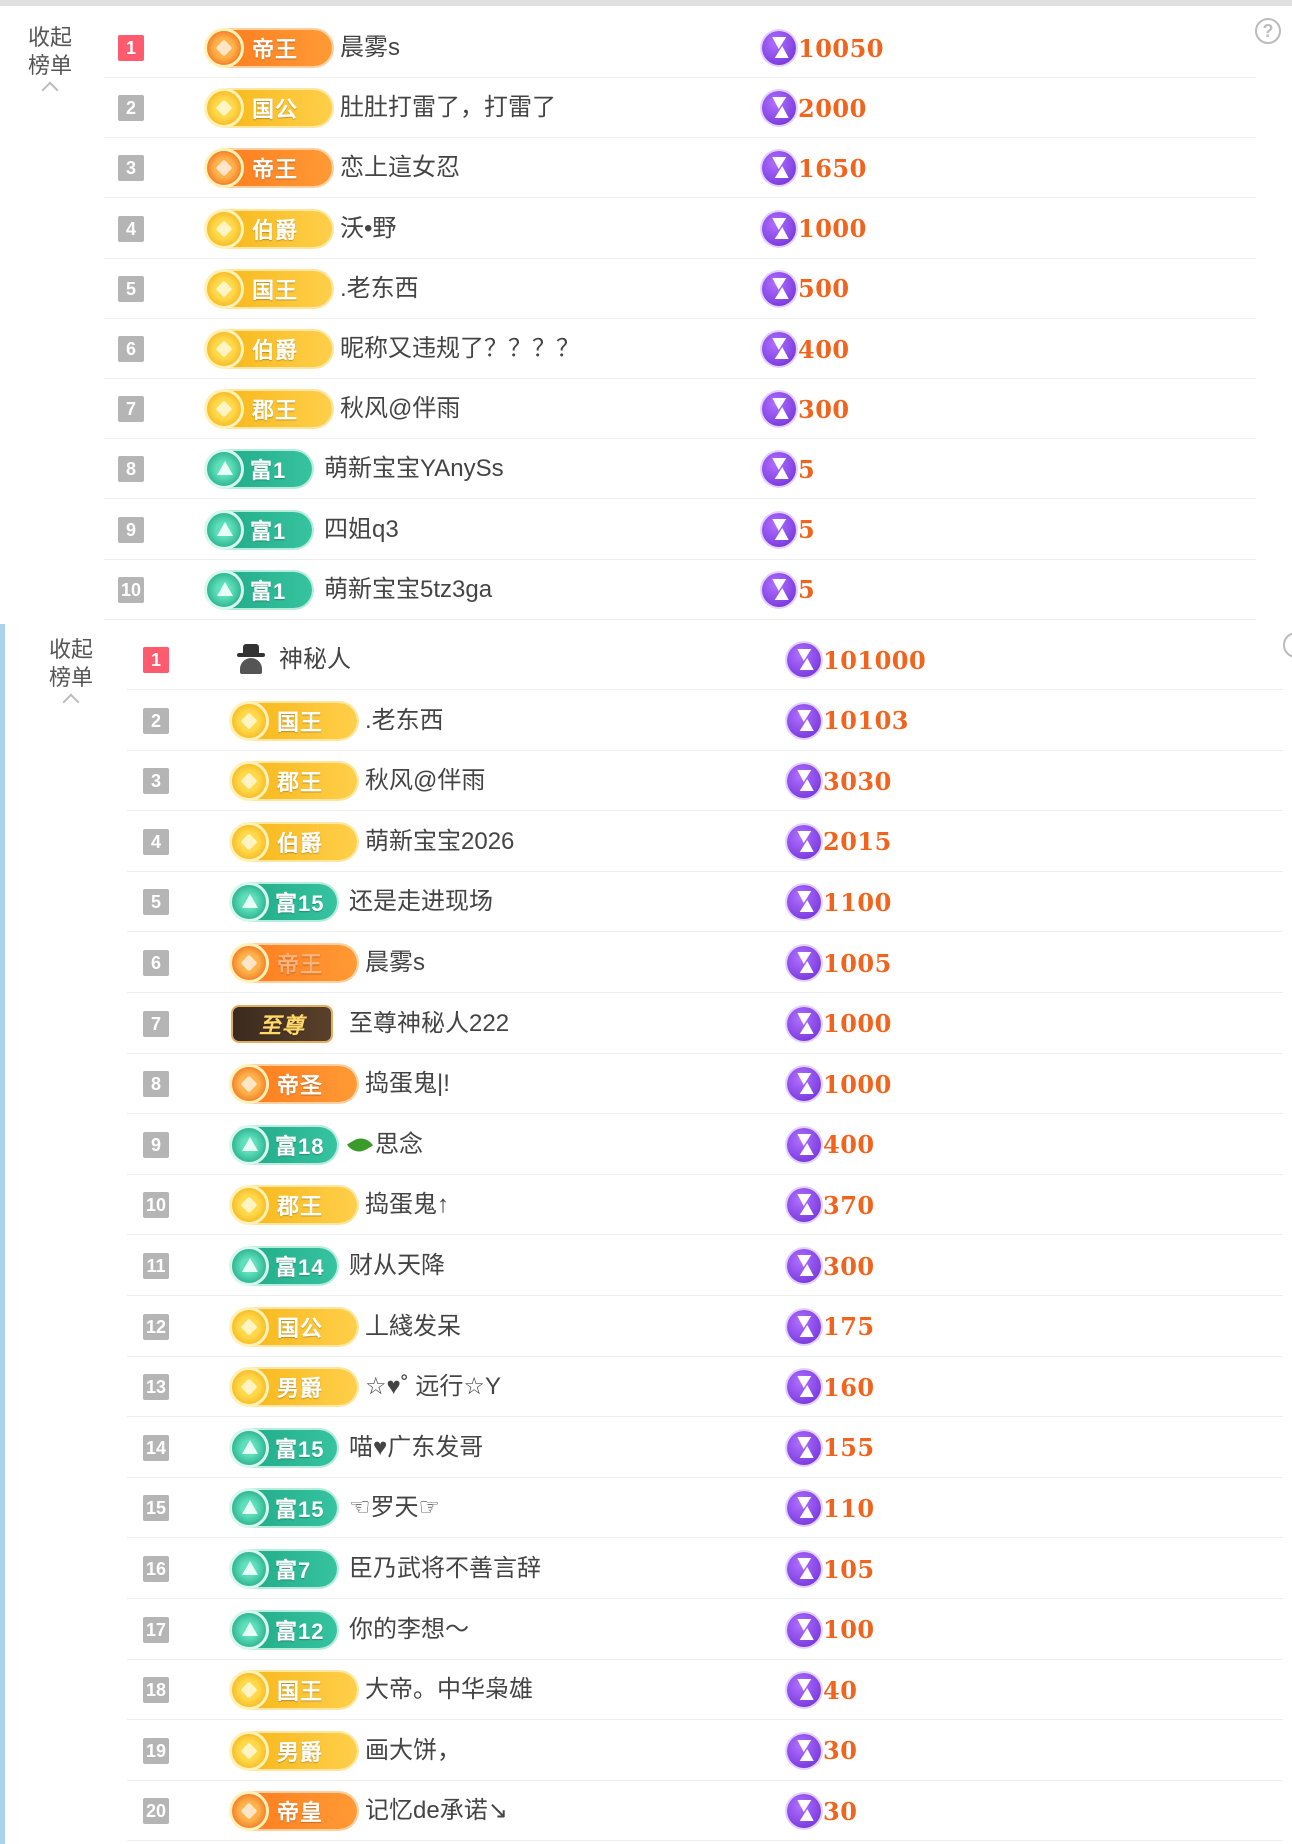  What do you see at coordinates (397, 1266) in the screenshot?
I see `user-name: 财从天降` at bounding box center [397, 1266].